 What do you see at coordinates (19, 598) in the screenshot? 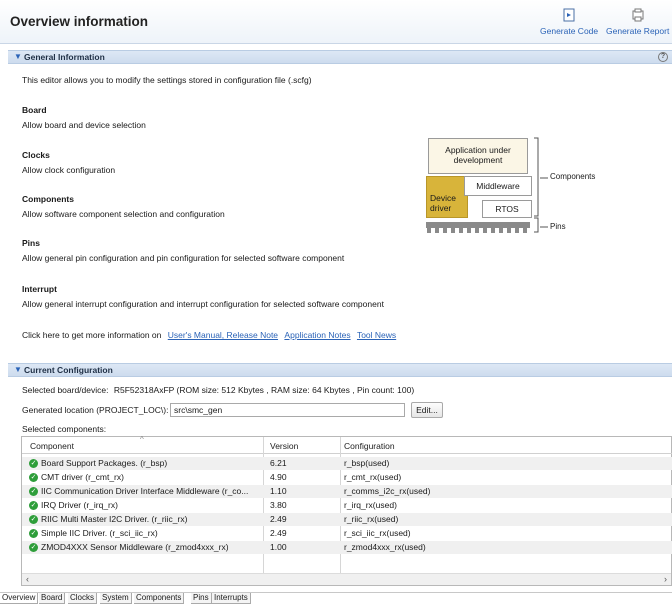
I see `tab-overview: Overview` at bounding box center [19, 598].